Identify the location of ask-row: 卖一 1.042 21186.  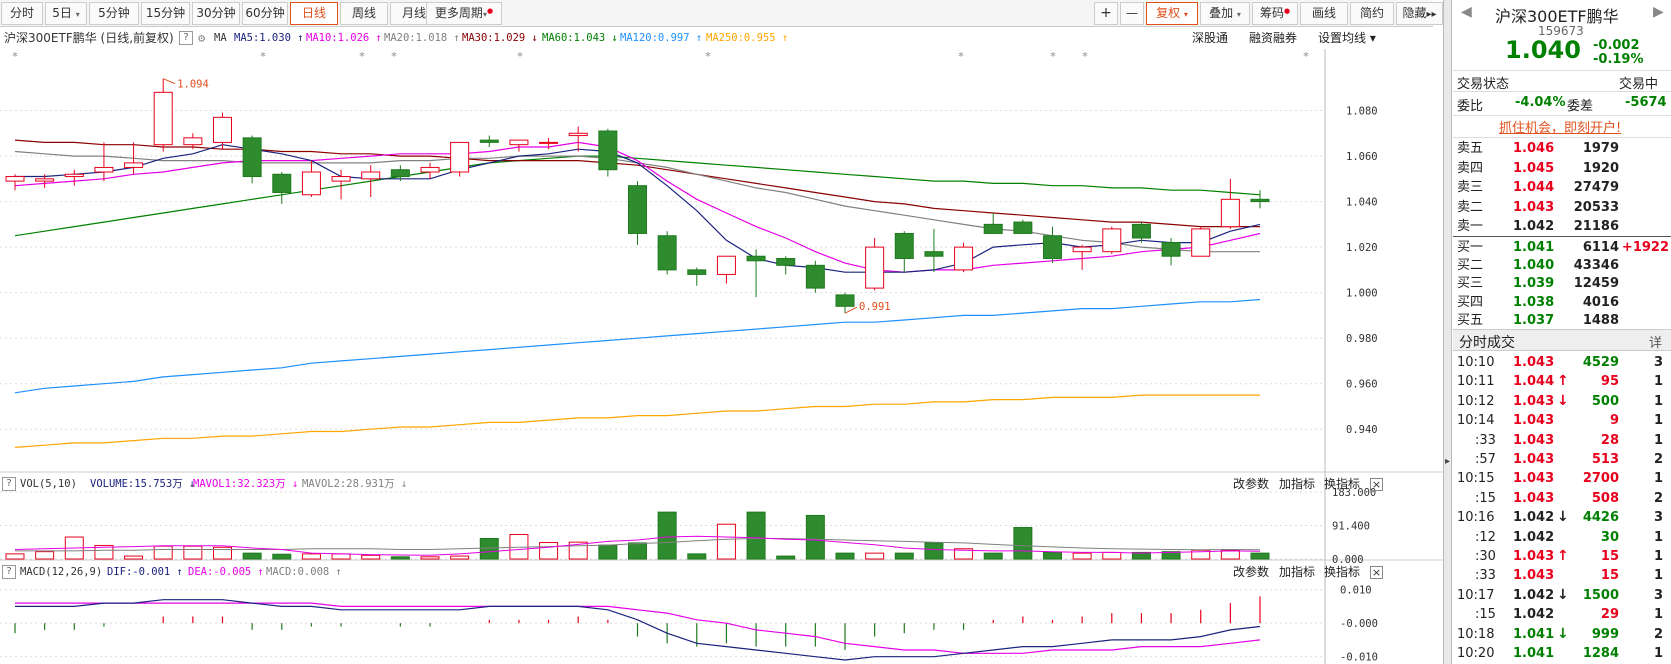
(1562, 226).